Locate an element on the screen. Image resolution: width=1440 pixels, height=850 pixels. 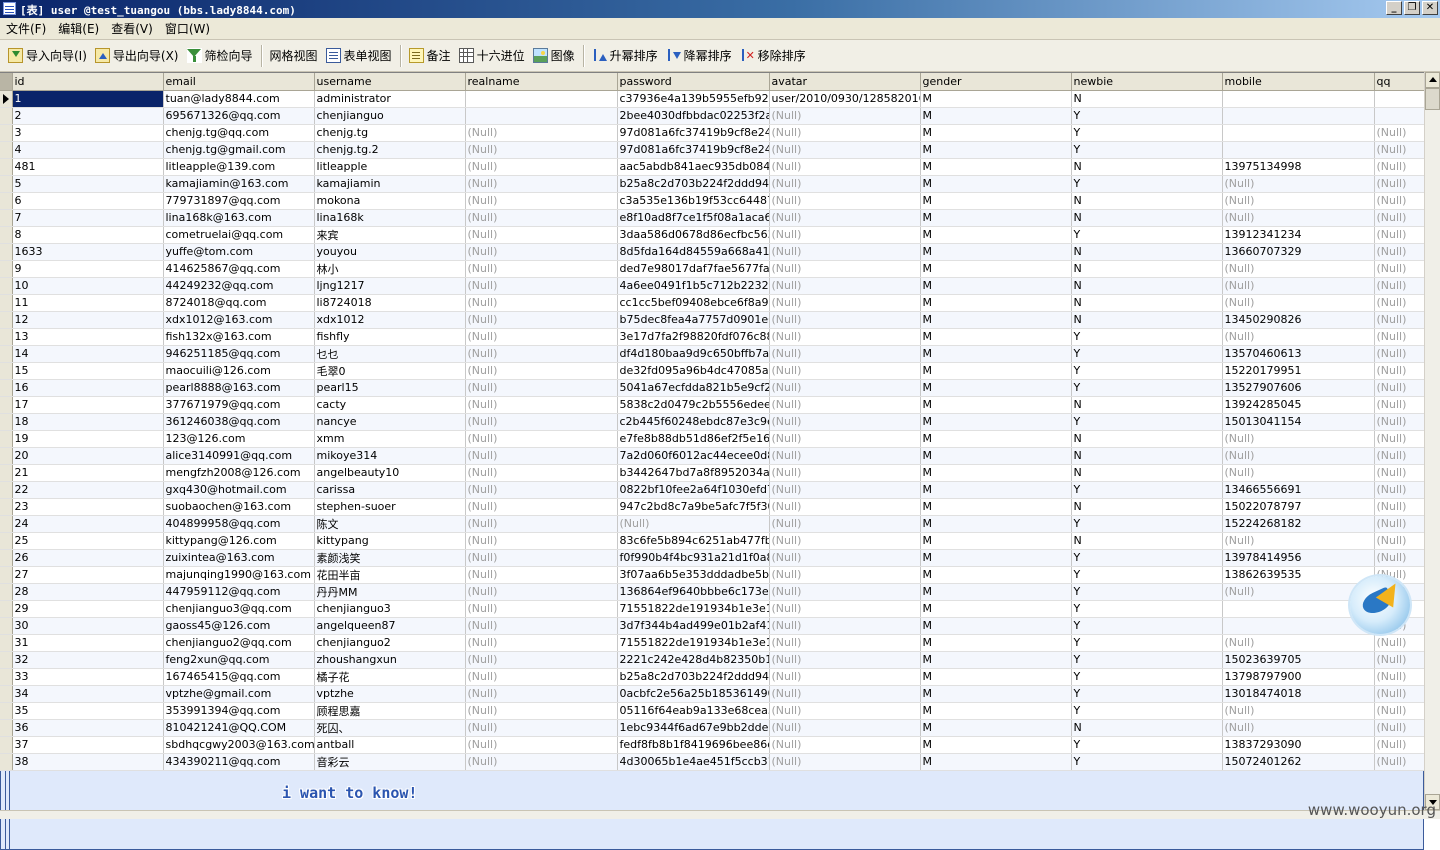
cell-password: f0f990b4f4bc931a21d1f0a83d is located at coordinates (693, 558).